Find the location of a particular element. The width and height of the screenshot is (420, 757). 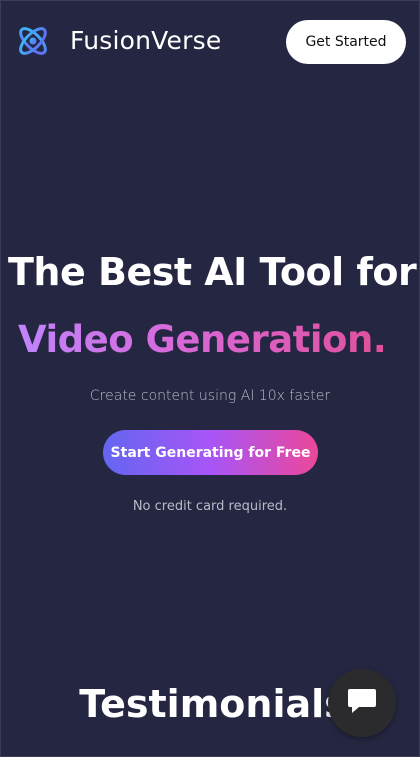

brand-name: FusionVerse is located at coordinates (145, 41).